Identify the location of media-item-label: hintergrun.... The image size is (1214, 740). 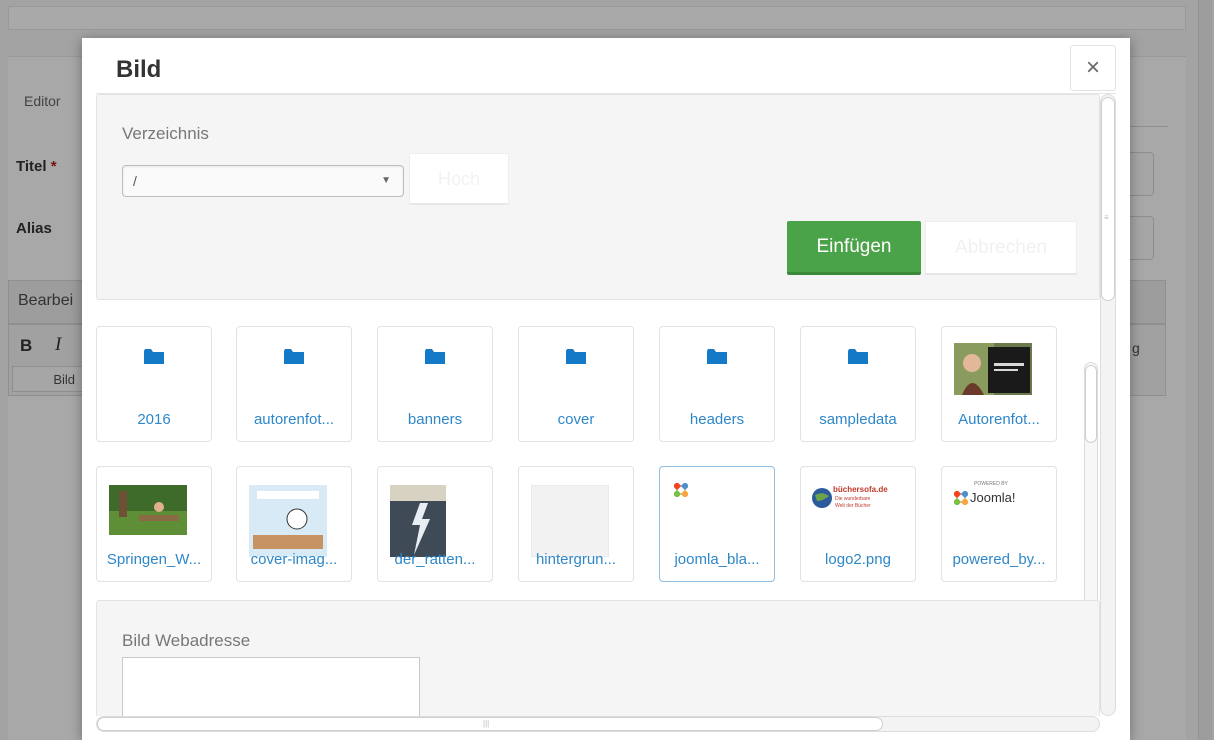
(576, 559).